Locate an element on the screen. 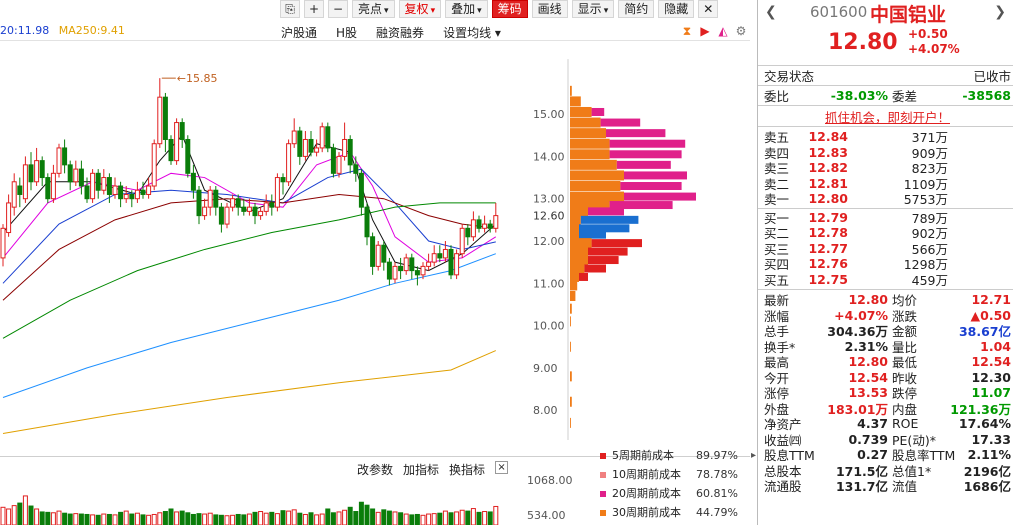 Image resolution: width=1013 pixels, height=525 pixels. last-price-axis-label: 12.60 is located at coordinates (549, 216).